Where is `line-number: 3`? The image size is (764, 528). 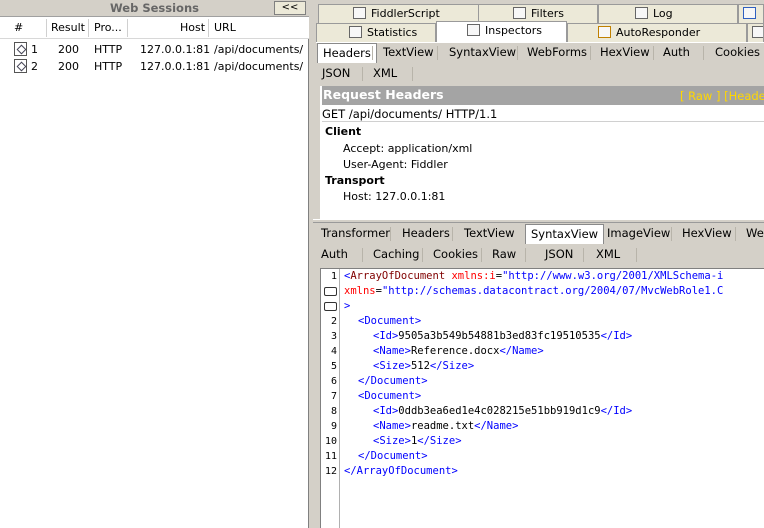
line-number: 3 is located at coordinates (333, 336).